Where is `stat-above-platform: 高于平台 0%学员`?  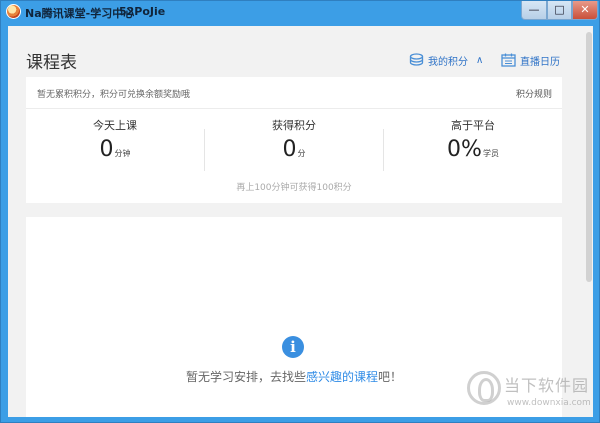 stat-above-platform: 高于平台 0%学员 is located at coordinates (473, 141).